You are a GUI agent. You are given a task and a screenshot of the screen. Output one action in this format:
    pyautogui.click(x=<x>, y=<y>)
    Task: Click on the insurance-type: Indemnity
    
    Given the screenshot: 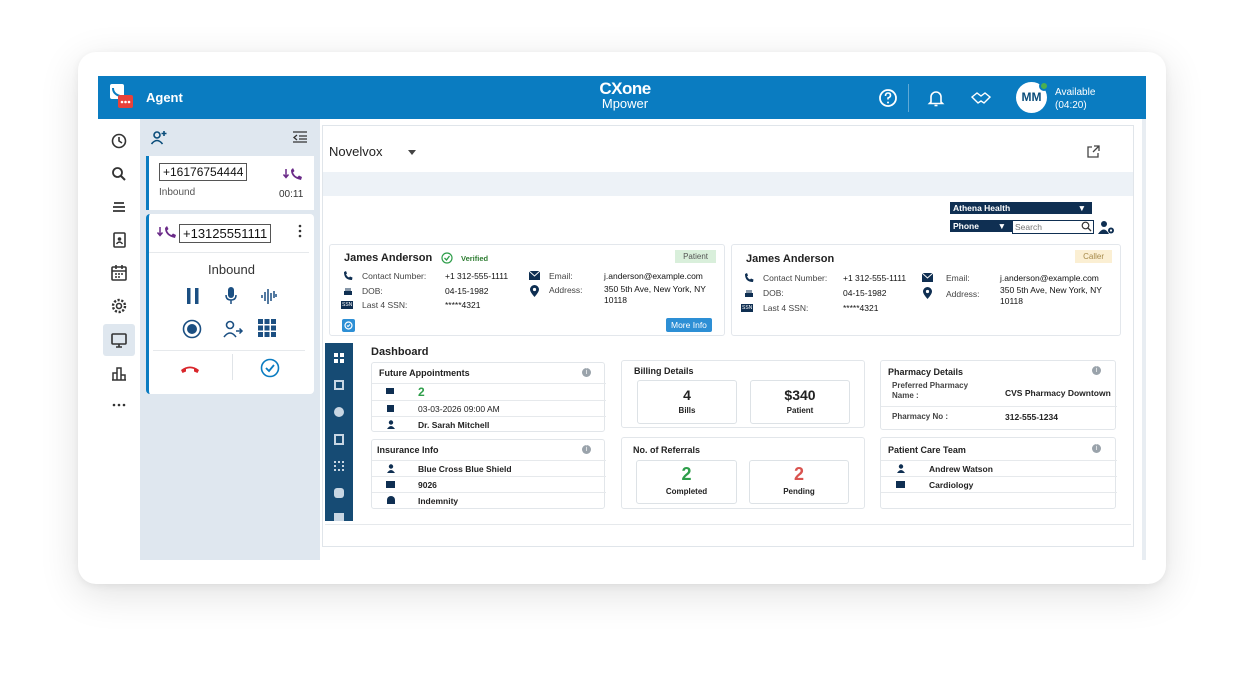 What is the action you would take?
    pyautogui.click(x=438, y=501)
    